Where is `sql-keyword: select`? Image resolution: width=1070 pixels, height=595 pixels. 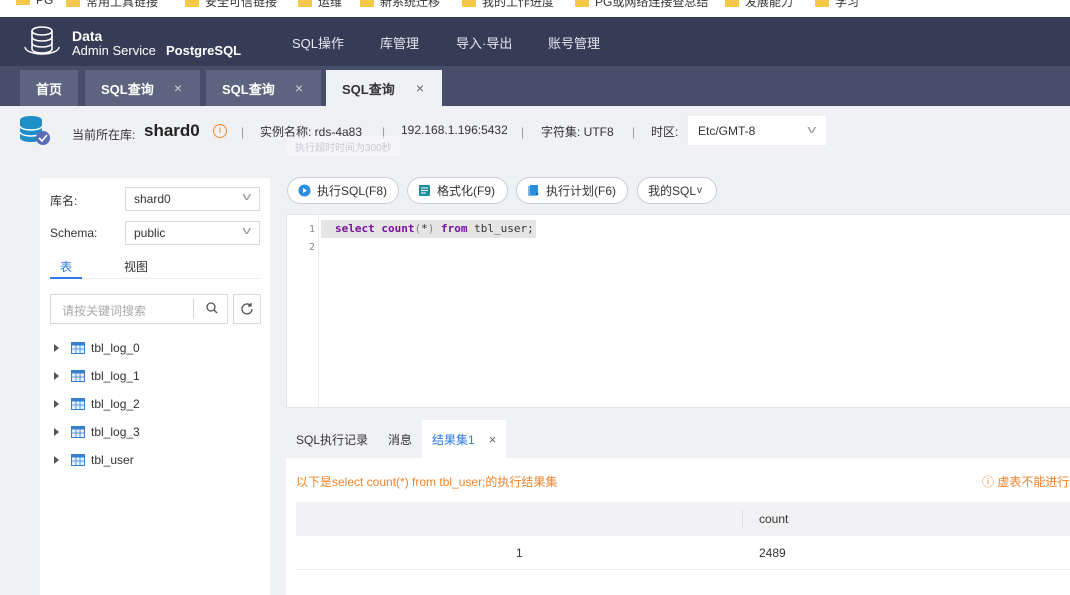 sql-keyword: select is located at coordinates (355, 228).